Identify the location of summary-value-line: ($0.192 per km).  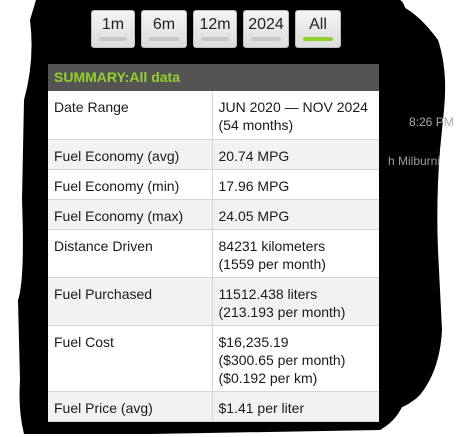
(268, 377).